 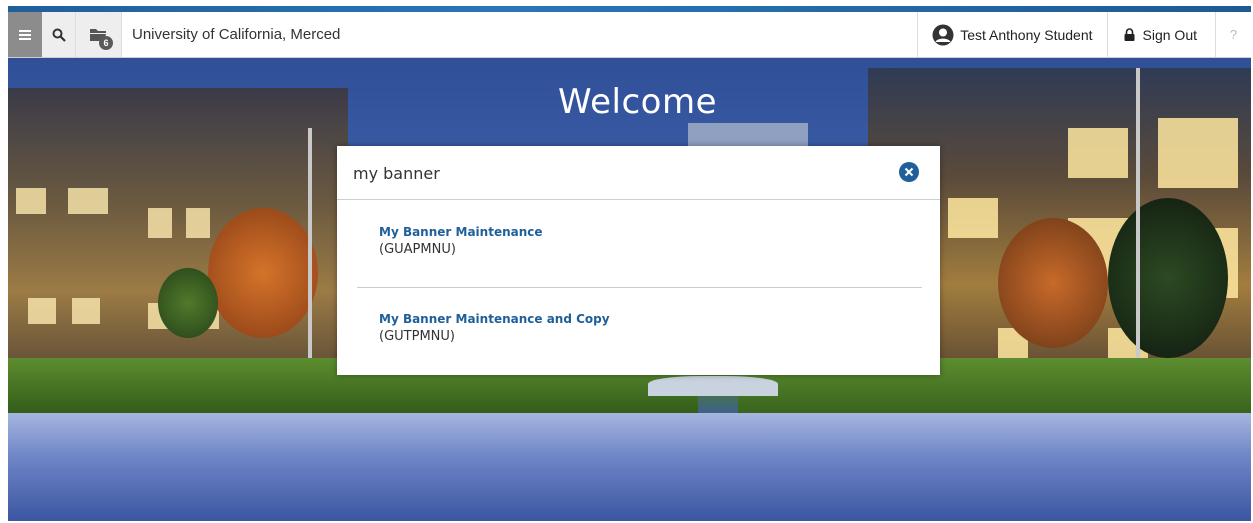 I want to click on lamp-post-left, so click(x=310, y=253).